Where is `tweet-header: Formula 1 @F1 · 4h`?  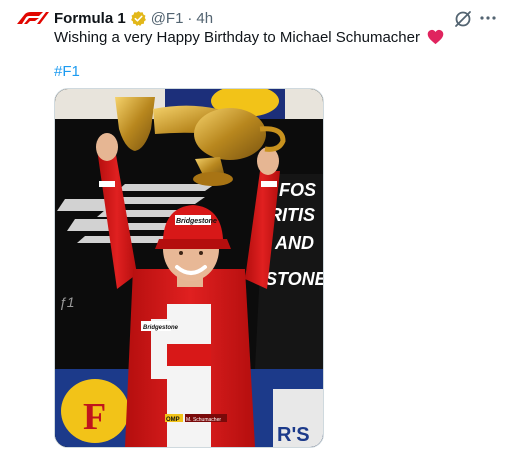
tweet-header: Formula 1 @F1 · 4h is located at coordinates (133, 18).